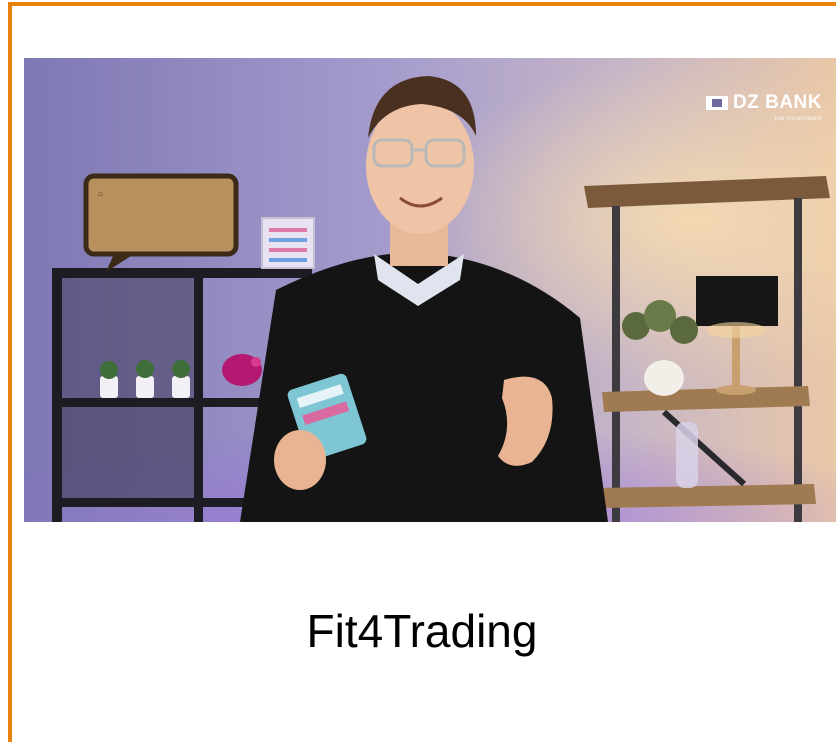 The height and width of the screenshot is (742, 836). Describe the element at coordinates (145, 379) in the screenshot. I see `small-plants` at that location.